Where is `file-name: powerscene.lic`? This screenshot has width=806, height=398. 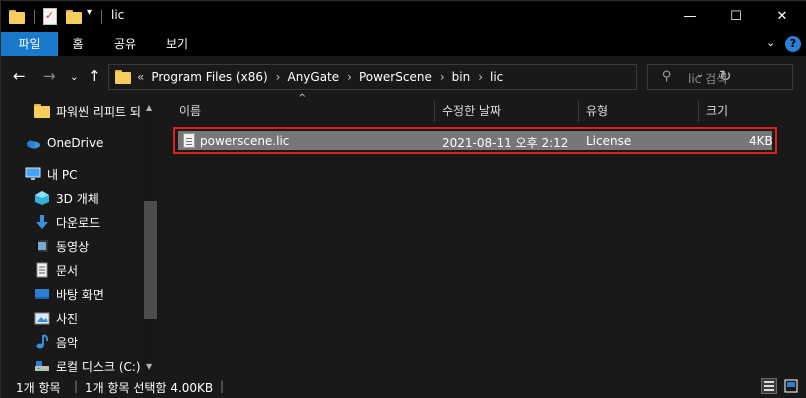 file-name: powerscene.lic is located at coordinates (244, 141).